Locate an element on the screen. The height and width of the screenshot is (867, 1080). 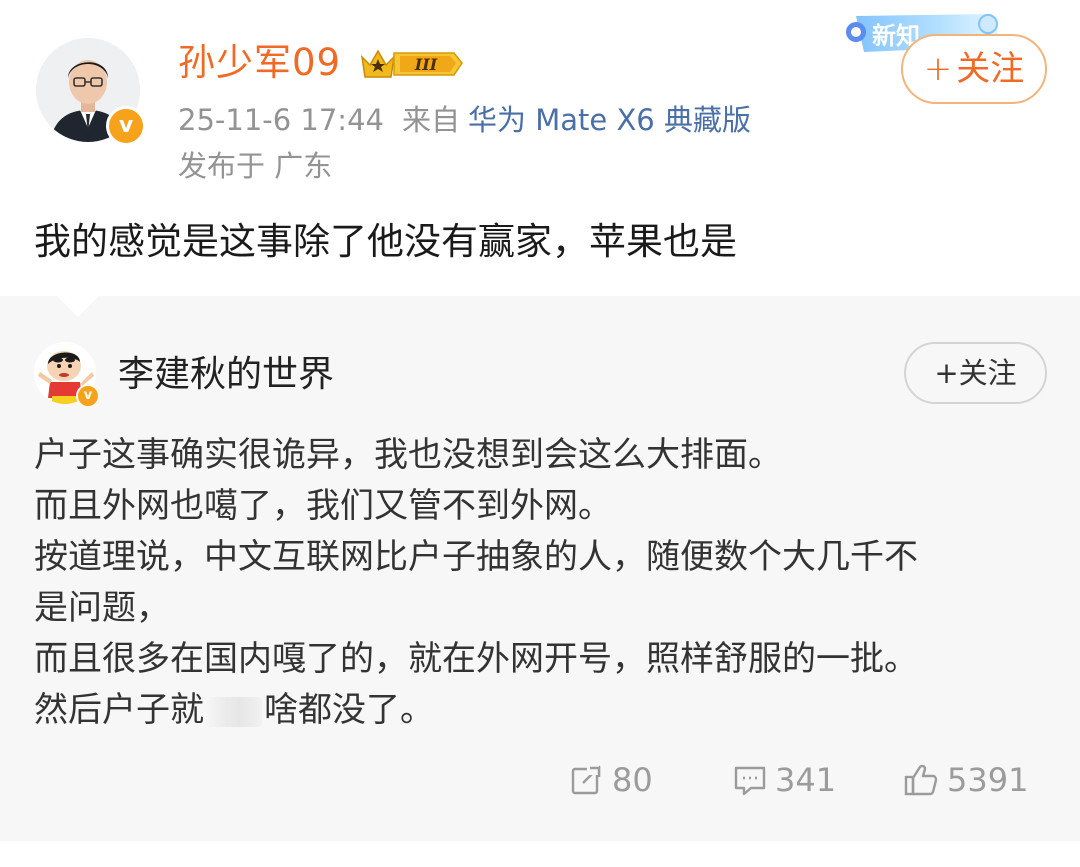
verified-badge-icon: v is located at coordinates (126, 126).